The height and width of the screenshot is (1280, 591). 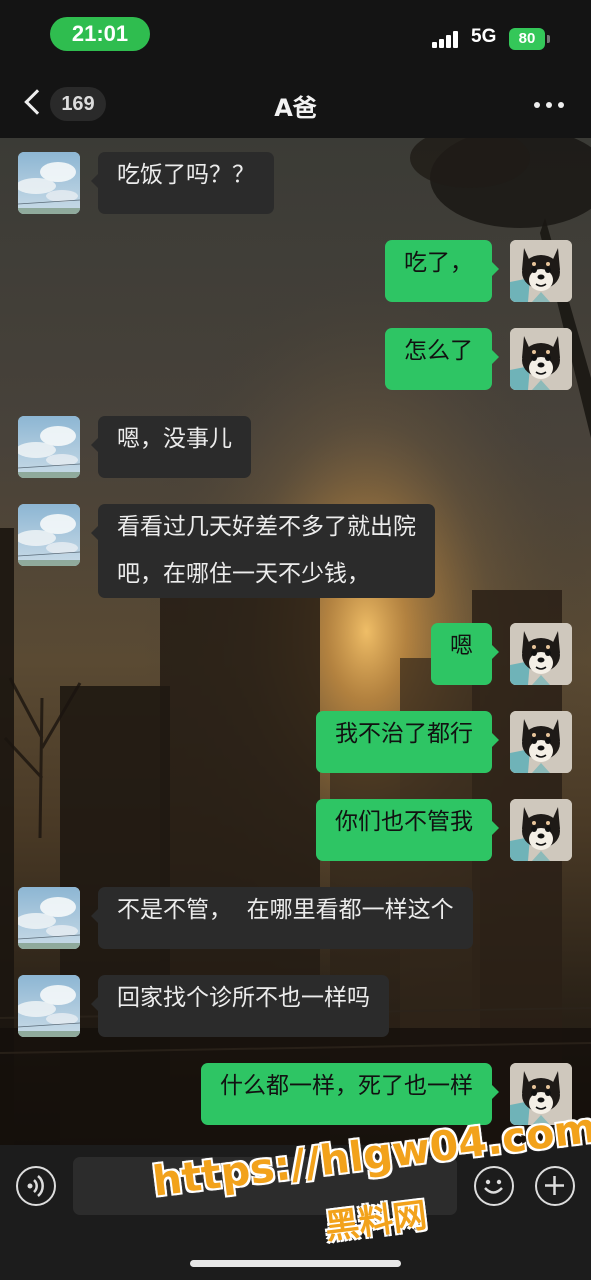 What do you see at coordinates (549, 105) in the screenshot?
I see `more-dots-icon` at bounding box center [549, 105].